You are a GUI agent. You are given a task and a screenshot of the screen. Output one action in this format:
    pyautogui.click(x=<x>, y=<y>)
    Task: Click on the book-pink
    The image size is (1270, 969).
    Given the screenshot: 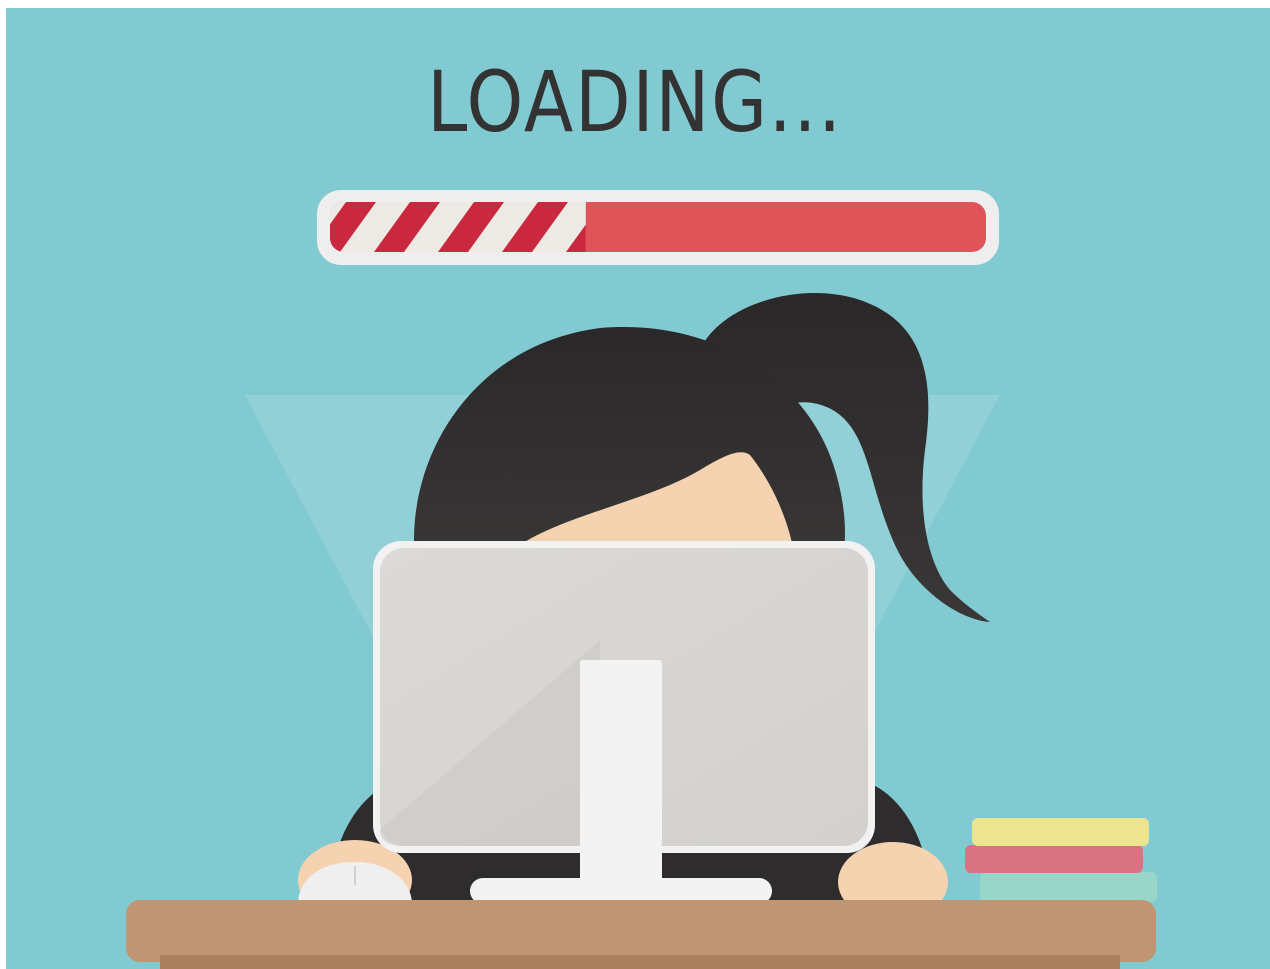 What is the action you would take?
    pyautogui.click(x=1054, y=859)
    